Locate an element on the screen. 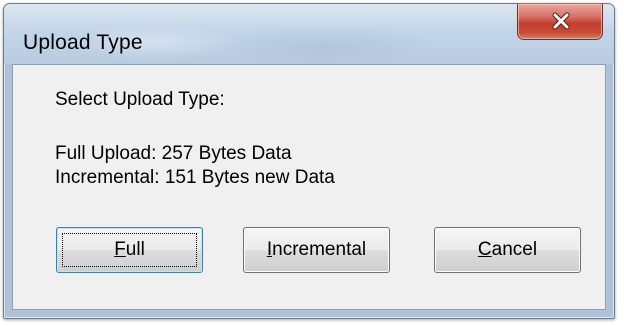 The height and width of the screenshot is (326, 624). cancel-button-label: Cancel is located at coordinates (507, 250).